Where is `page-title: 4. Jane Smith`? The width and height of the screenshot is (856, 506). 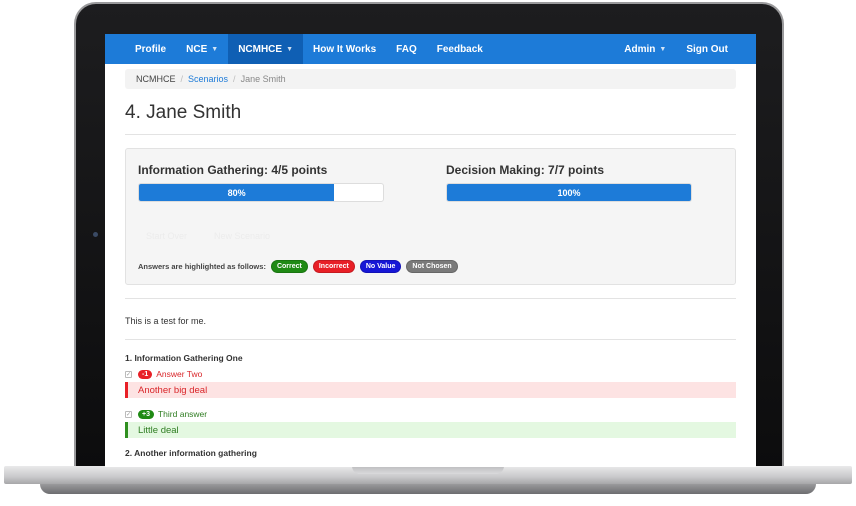 page-title: 4. Jane Smith is located at coordinates (430, 118).